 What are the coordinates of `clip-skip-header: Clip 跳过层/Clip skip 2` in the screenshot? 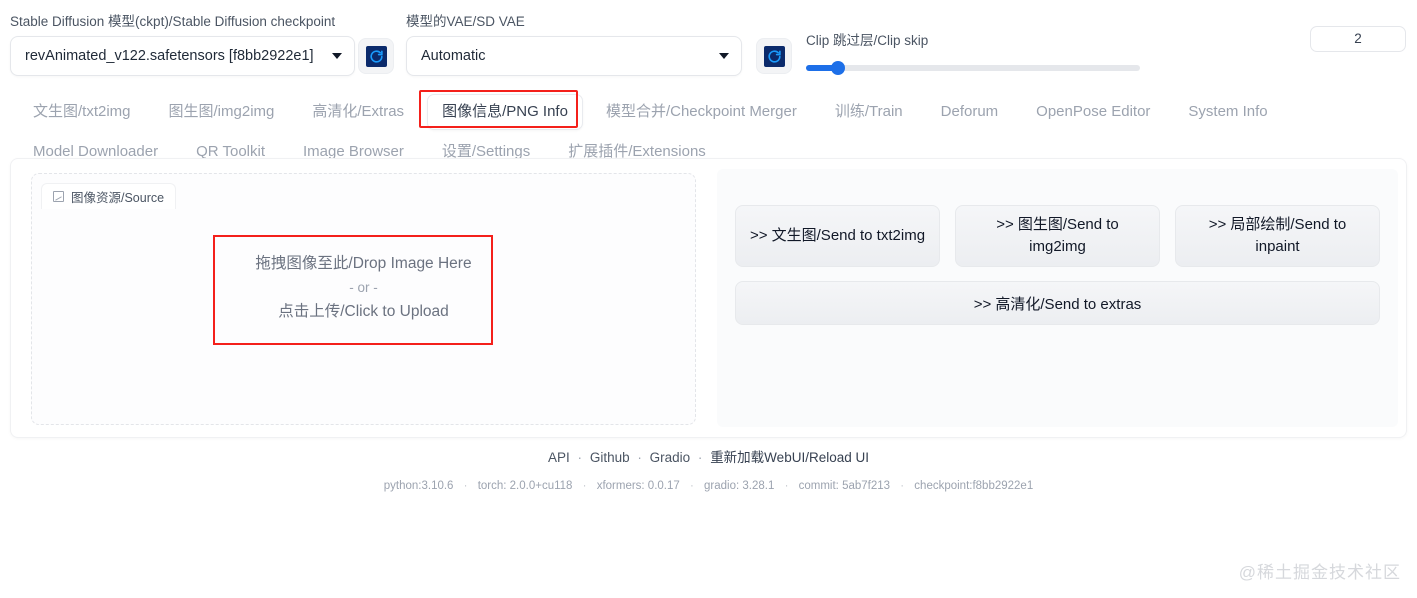 It's located at (1106, 39).